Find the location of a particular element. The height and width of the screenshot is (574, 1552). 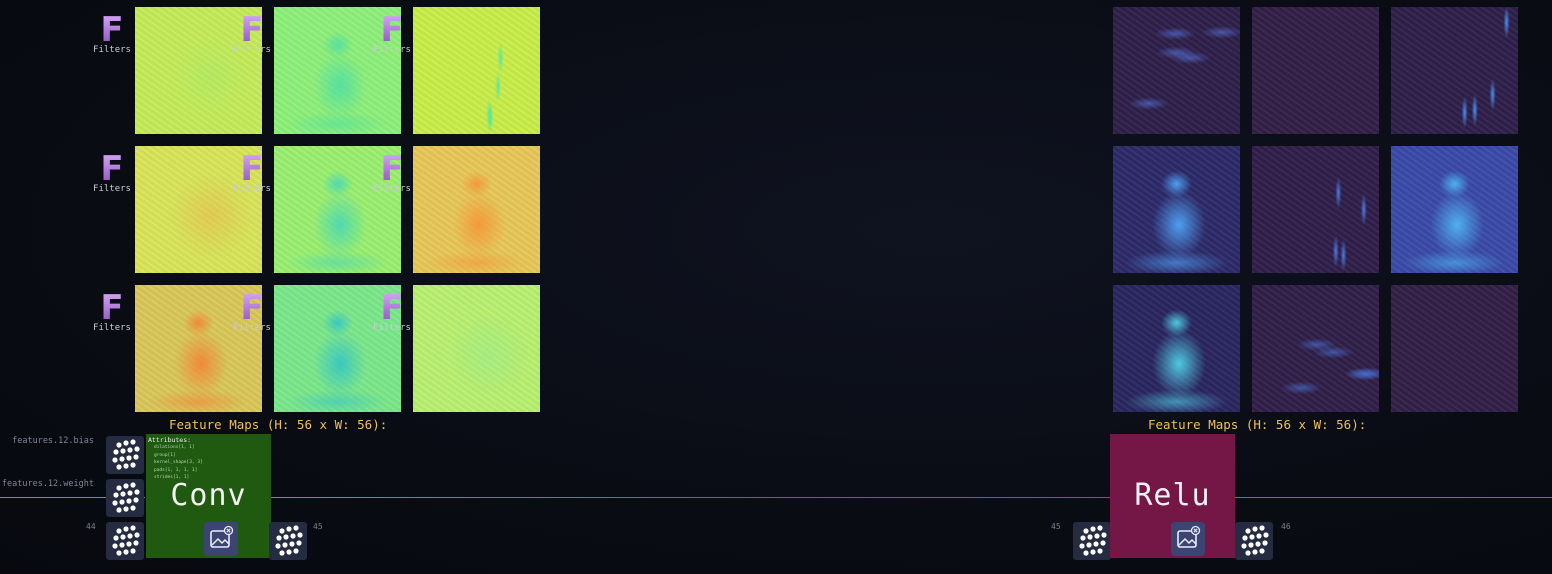

conv-feature-maps-title: Feature Maps (H: 56 x W: 56): is located at coordinates (278, 424).